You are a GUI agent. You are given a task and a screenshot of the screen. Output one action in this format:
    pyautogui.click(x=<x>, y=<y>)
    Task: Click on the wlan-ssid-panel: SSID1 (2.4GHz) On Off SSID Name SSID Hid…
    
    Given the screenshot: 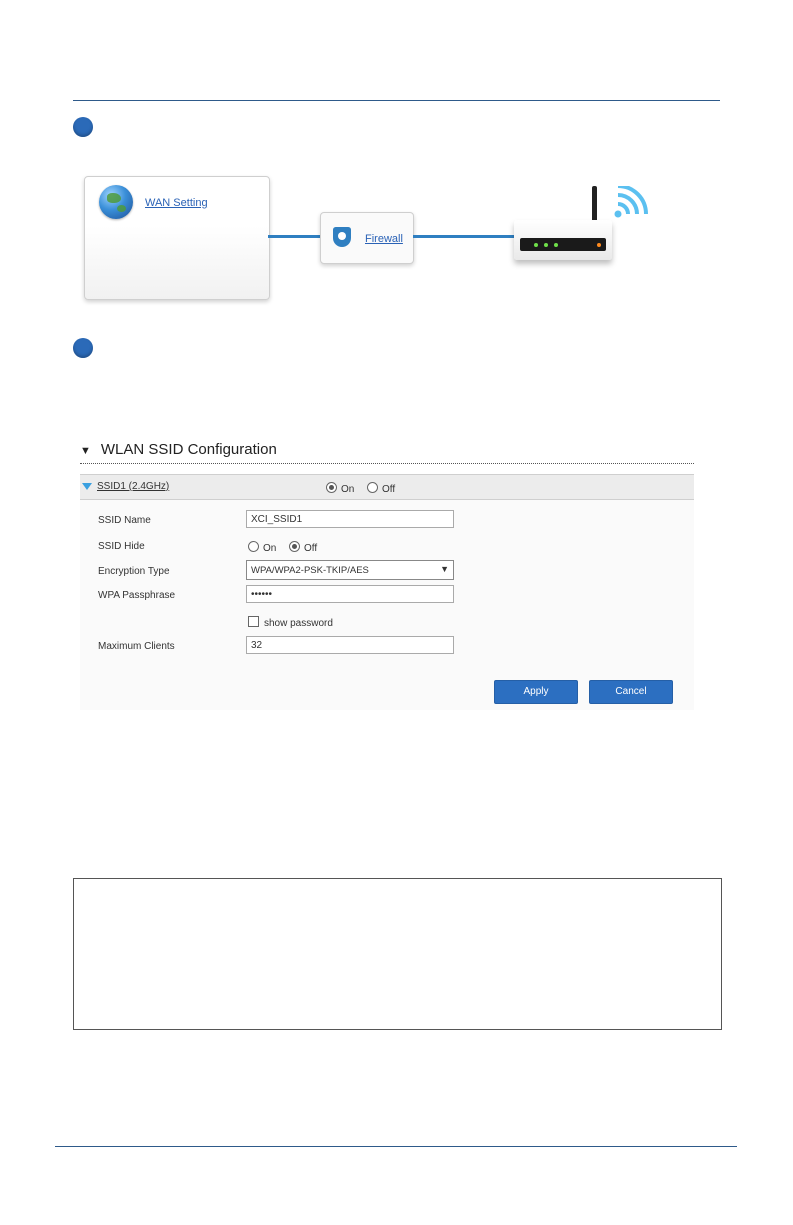 What is the action you would take?
    pyautogui.click(x=387, y=592)
    